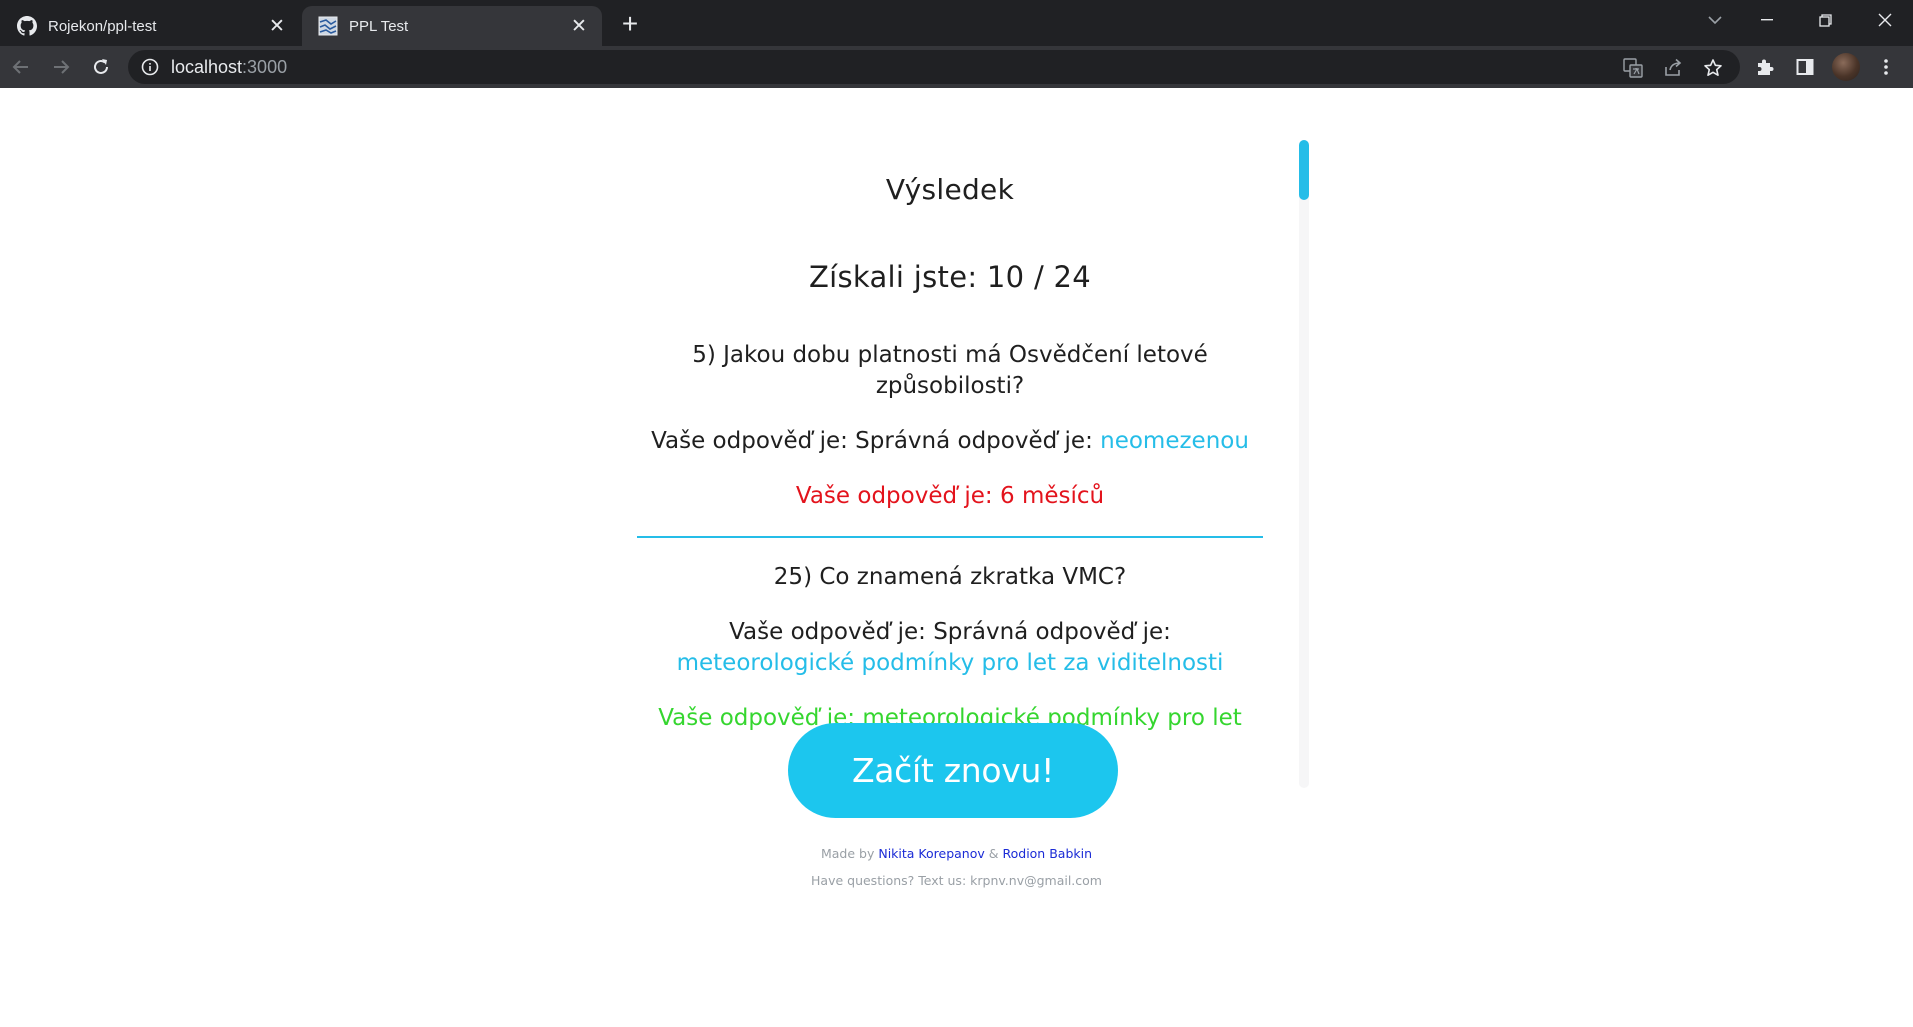 Image resolution: width=1913 pixels, height=1027 pixels. I want to click on back-button, so click(21, 67).